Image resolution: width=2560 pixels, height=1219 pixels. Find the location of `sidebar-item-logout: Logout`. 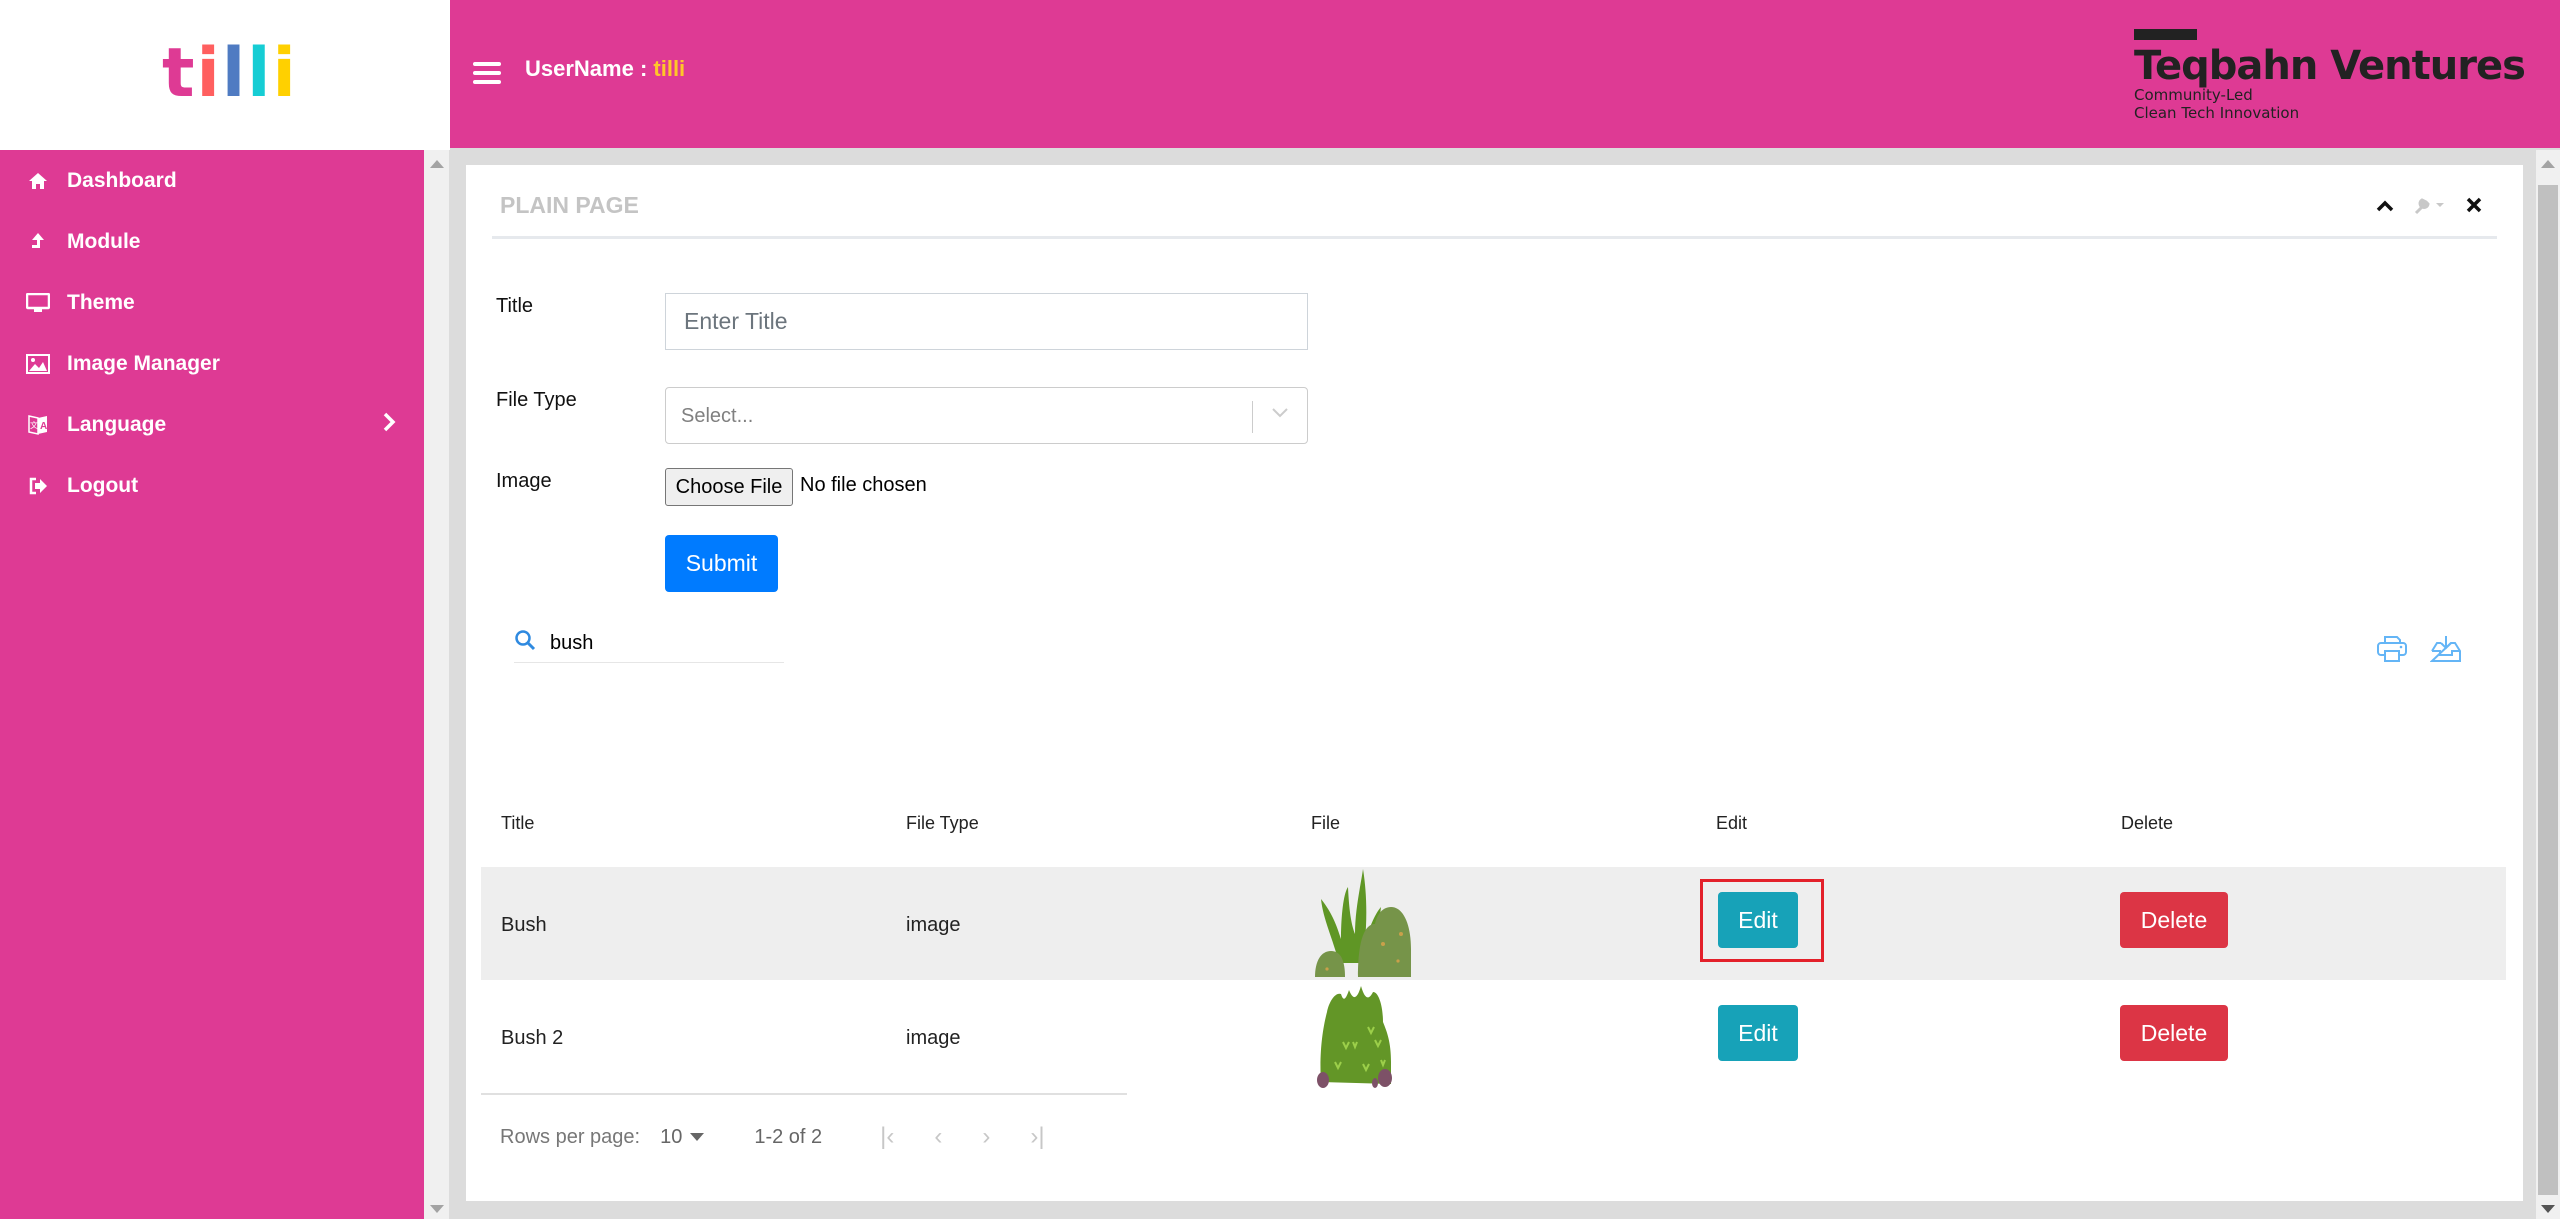

sidebar-item-logout: Logout is located at coordinates (212, 485).